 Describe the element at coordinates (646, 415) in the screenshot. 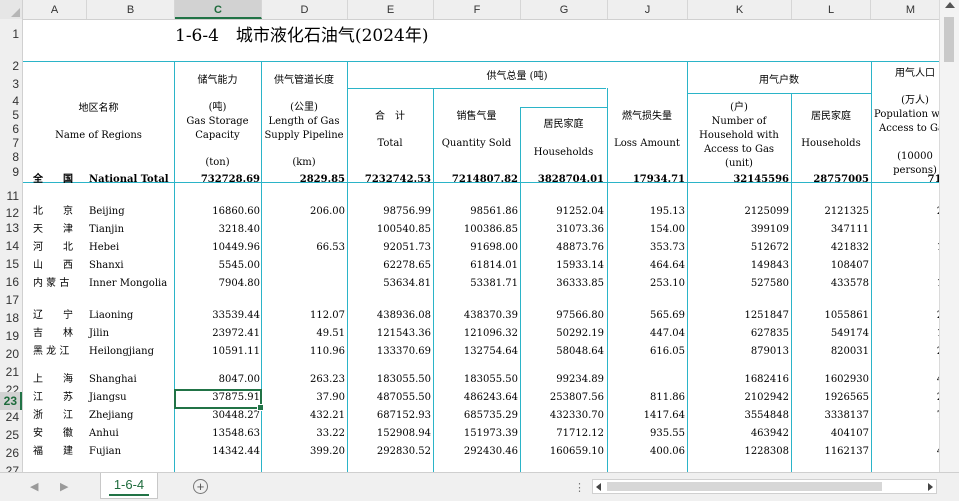

I see `cell-loss: 1417.64` at that location.